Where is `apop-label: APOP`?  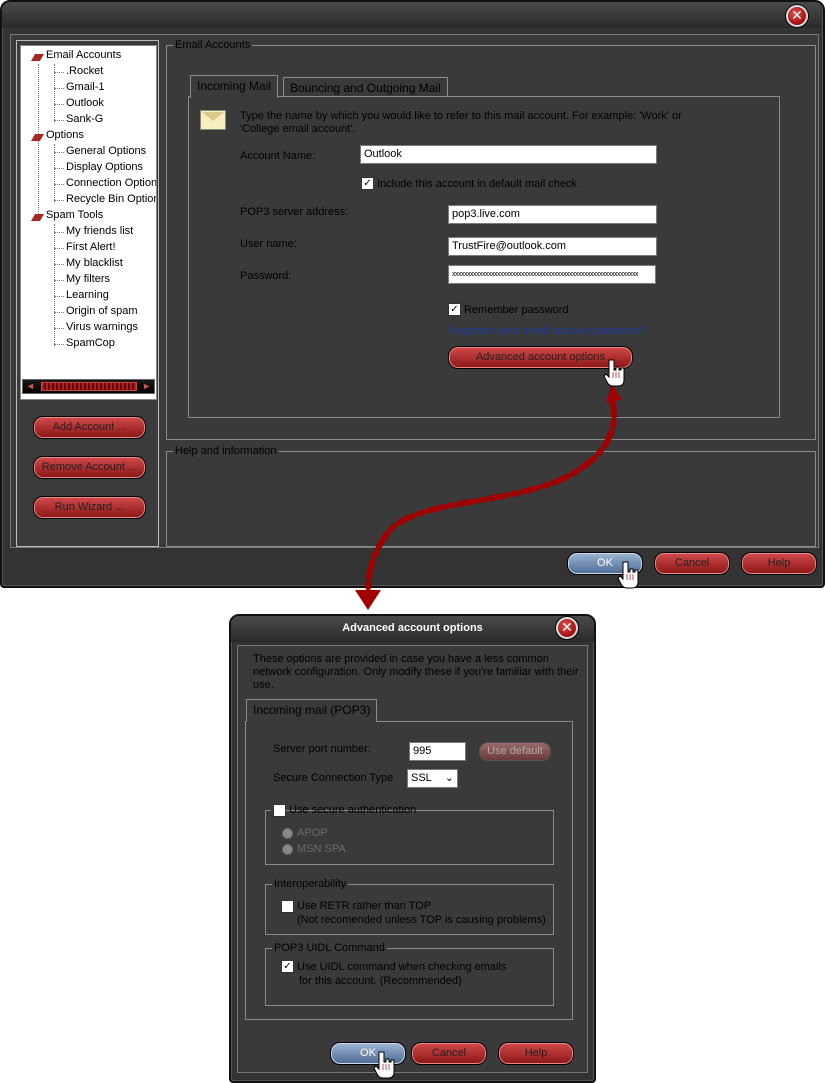
apop-label: APOP is located at coordinates (312, 833).